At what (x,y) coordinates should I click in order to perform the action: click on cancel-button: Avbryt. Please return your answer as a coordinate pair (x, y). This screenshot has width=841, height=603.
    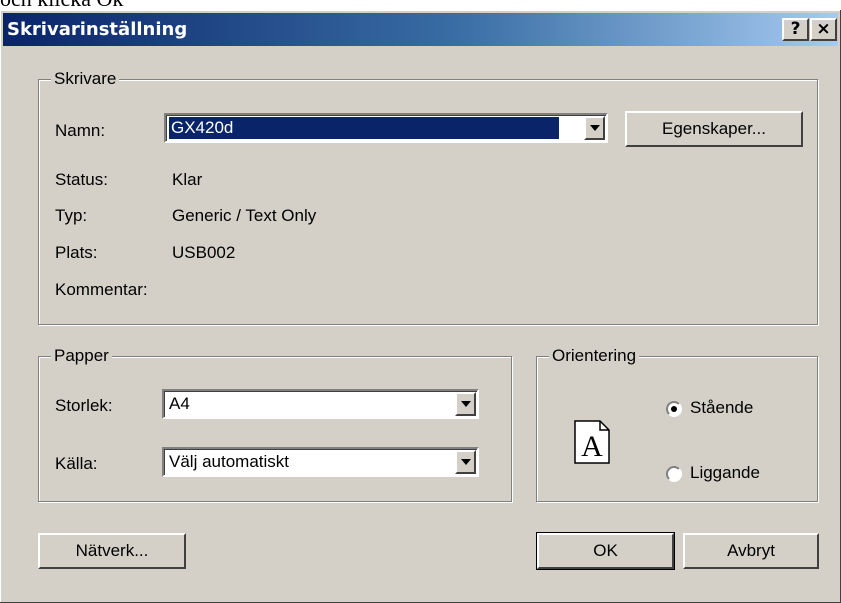
    Looking at the image, I should click on (751, 551).